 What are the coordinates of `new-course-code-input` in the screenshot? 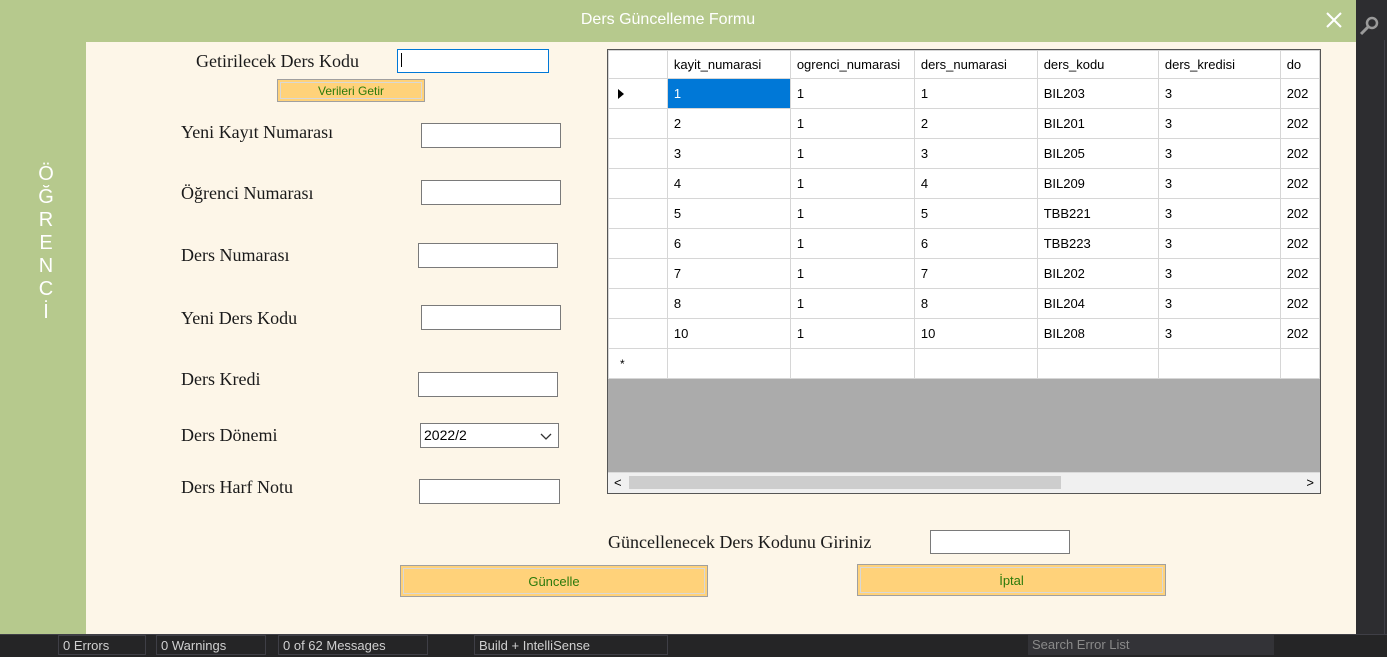 It's located at (491, 317).